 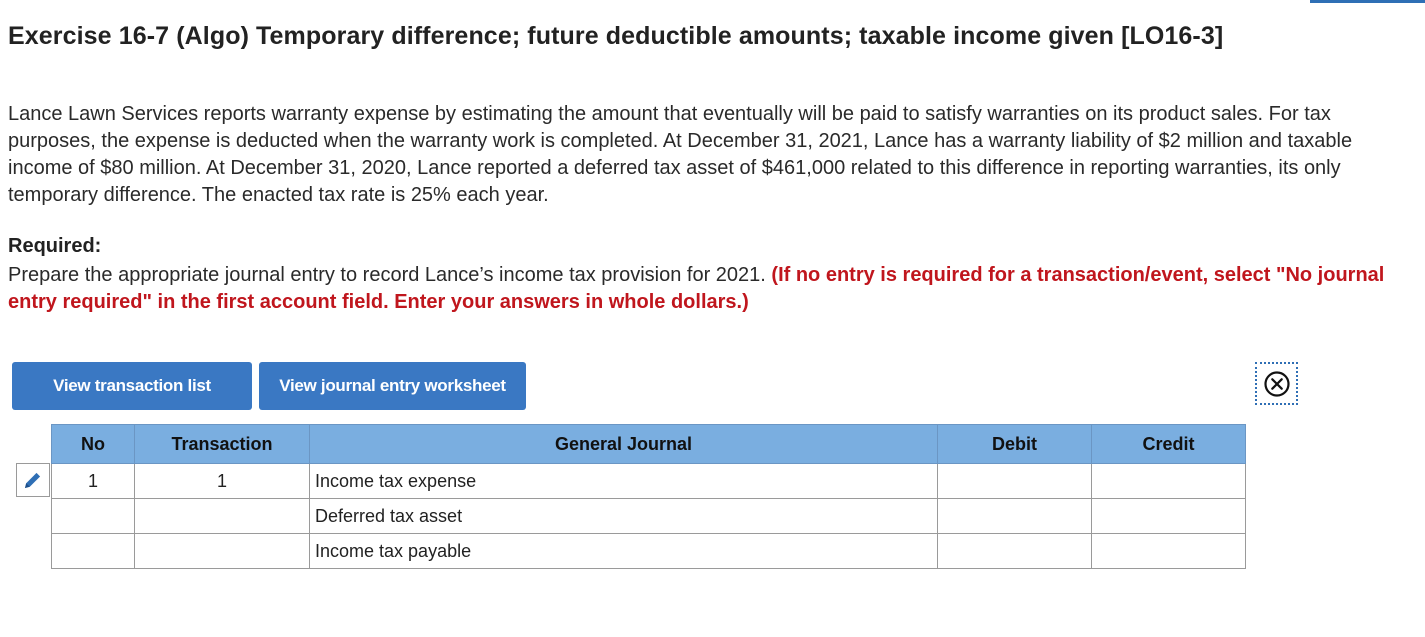 I want to click on close-button, so click(x=1276, y=383).